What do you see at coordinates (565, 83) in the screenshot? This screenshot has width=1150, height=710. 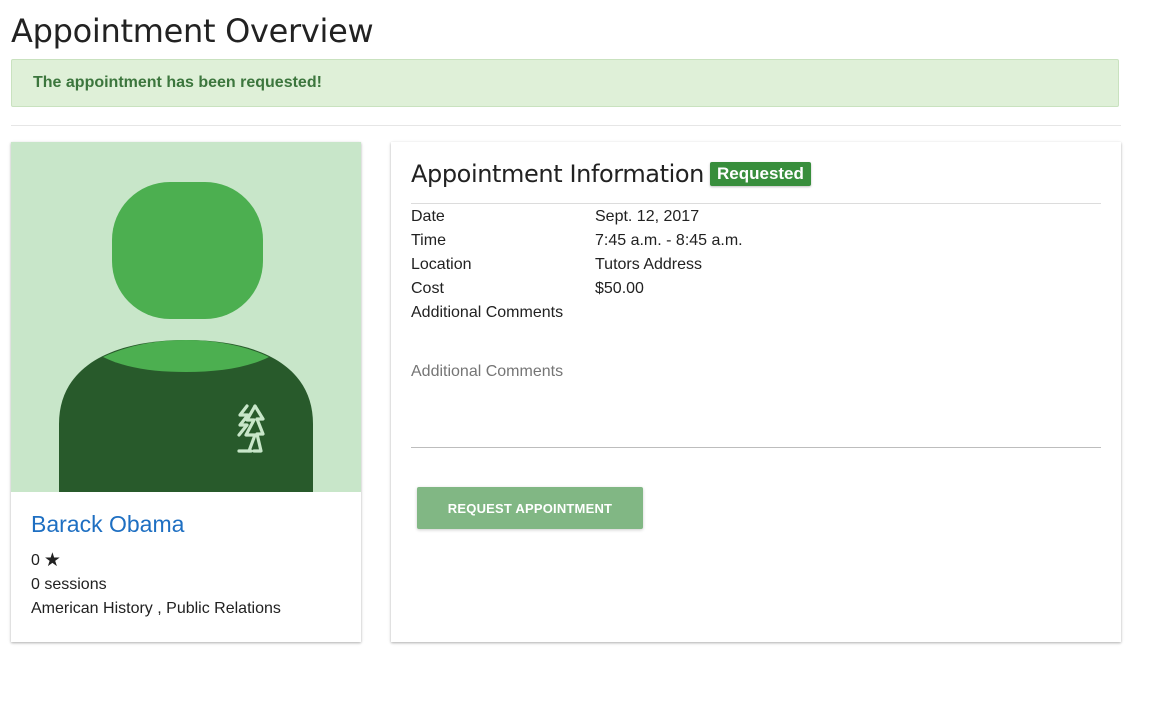 I see `success-alert: The appointment has been requested!` at bounding box center [565, 83].